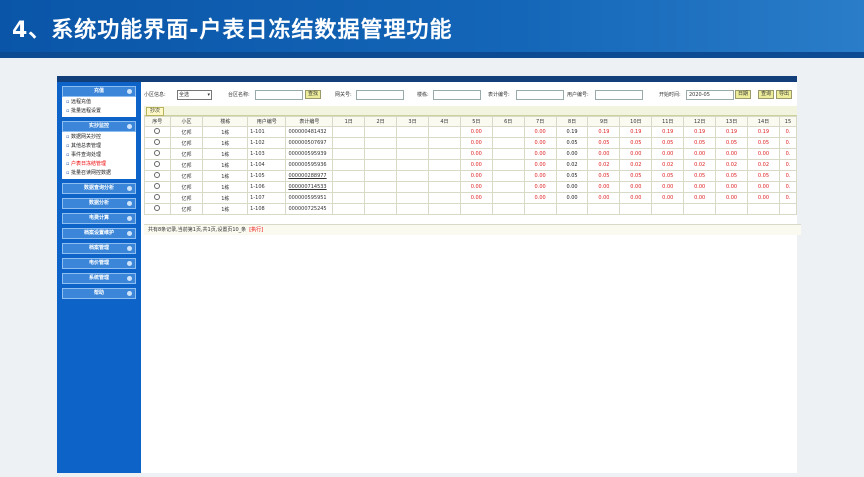 The height and width of the screenshot is (477, 864). I want to click on meter-id-cell: 000000714533, so click(309, 187).